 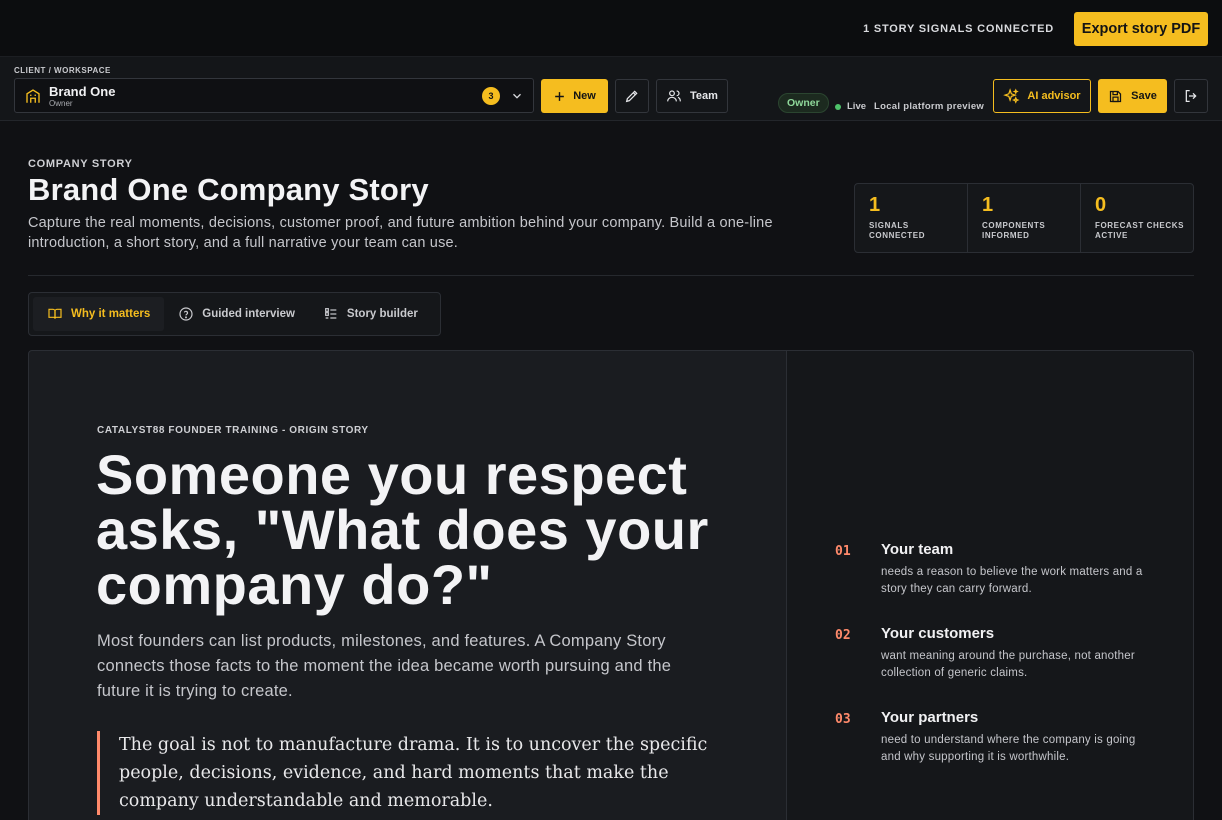 I want to click on pencil-icon, so click(x=631, y=96).